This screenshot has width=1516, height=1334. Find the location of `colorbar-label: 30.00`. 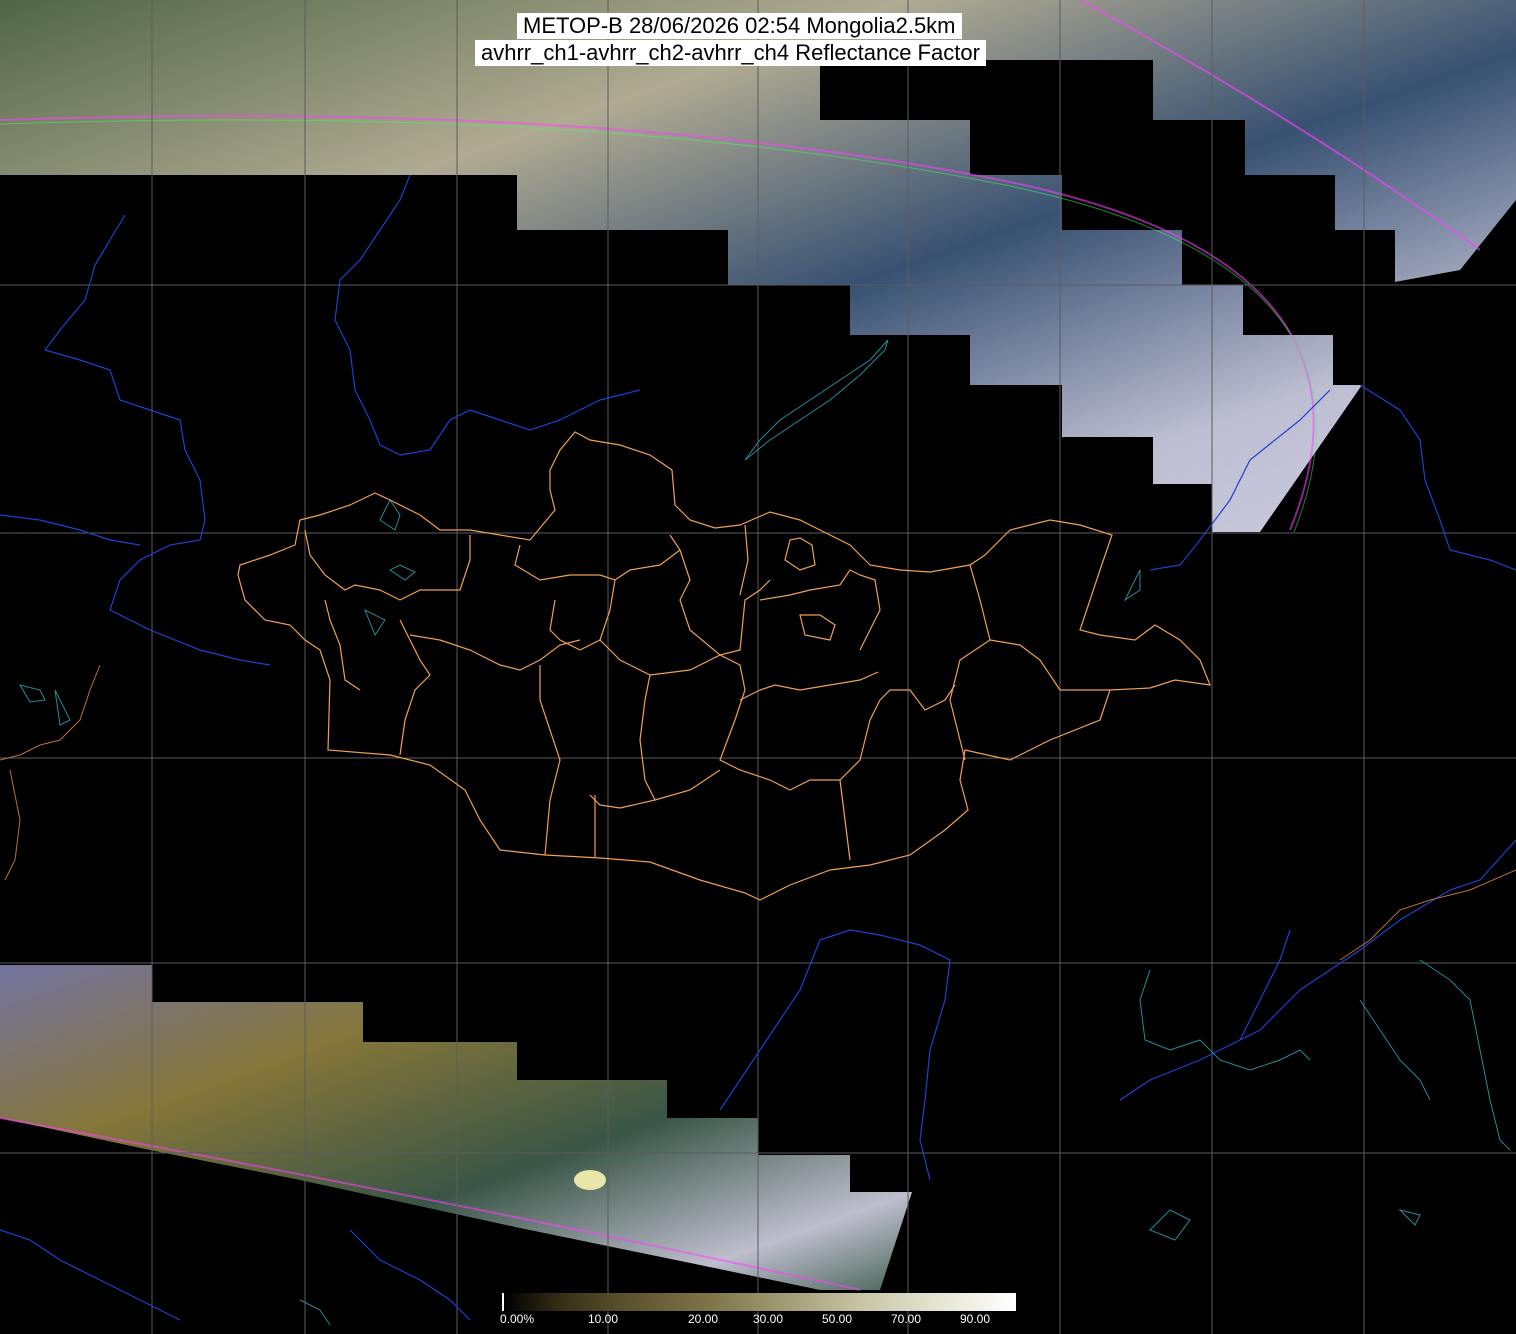

colorbar-label: 30.00 is located at coordinates (768, 1319).